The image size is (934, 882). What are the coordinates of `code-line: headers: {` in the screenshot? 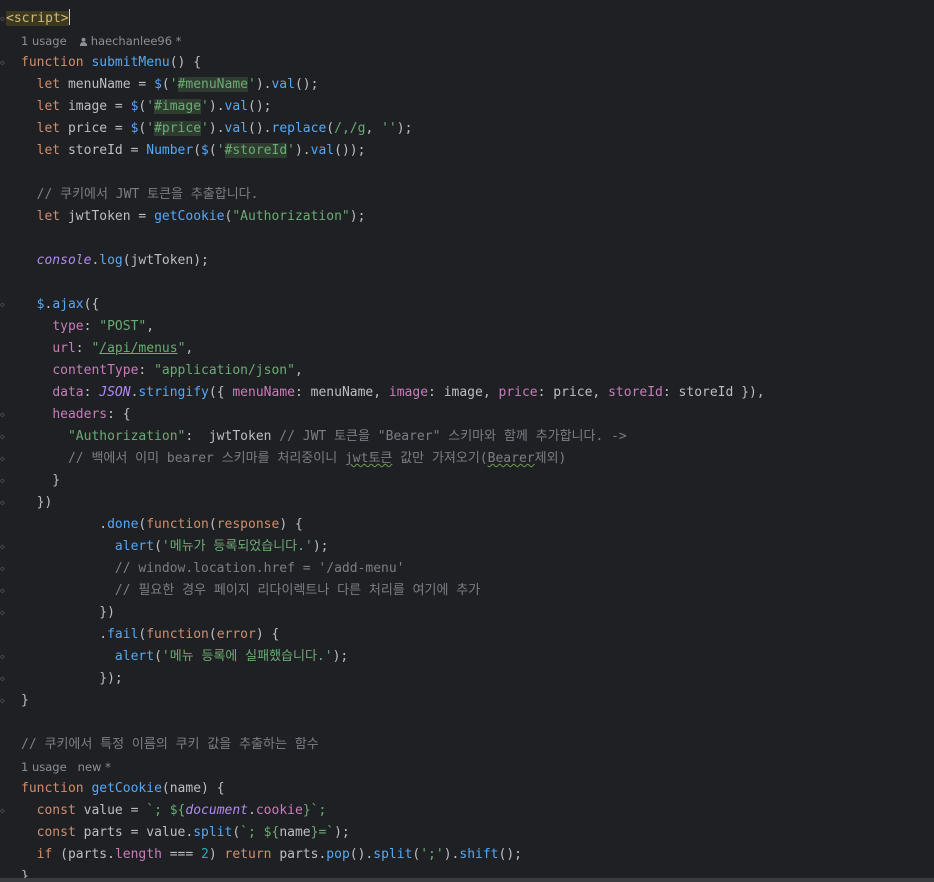 It's located at (75, 415).